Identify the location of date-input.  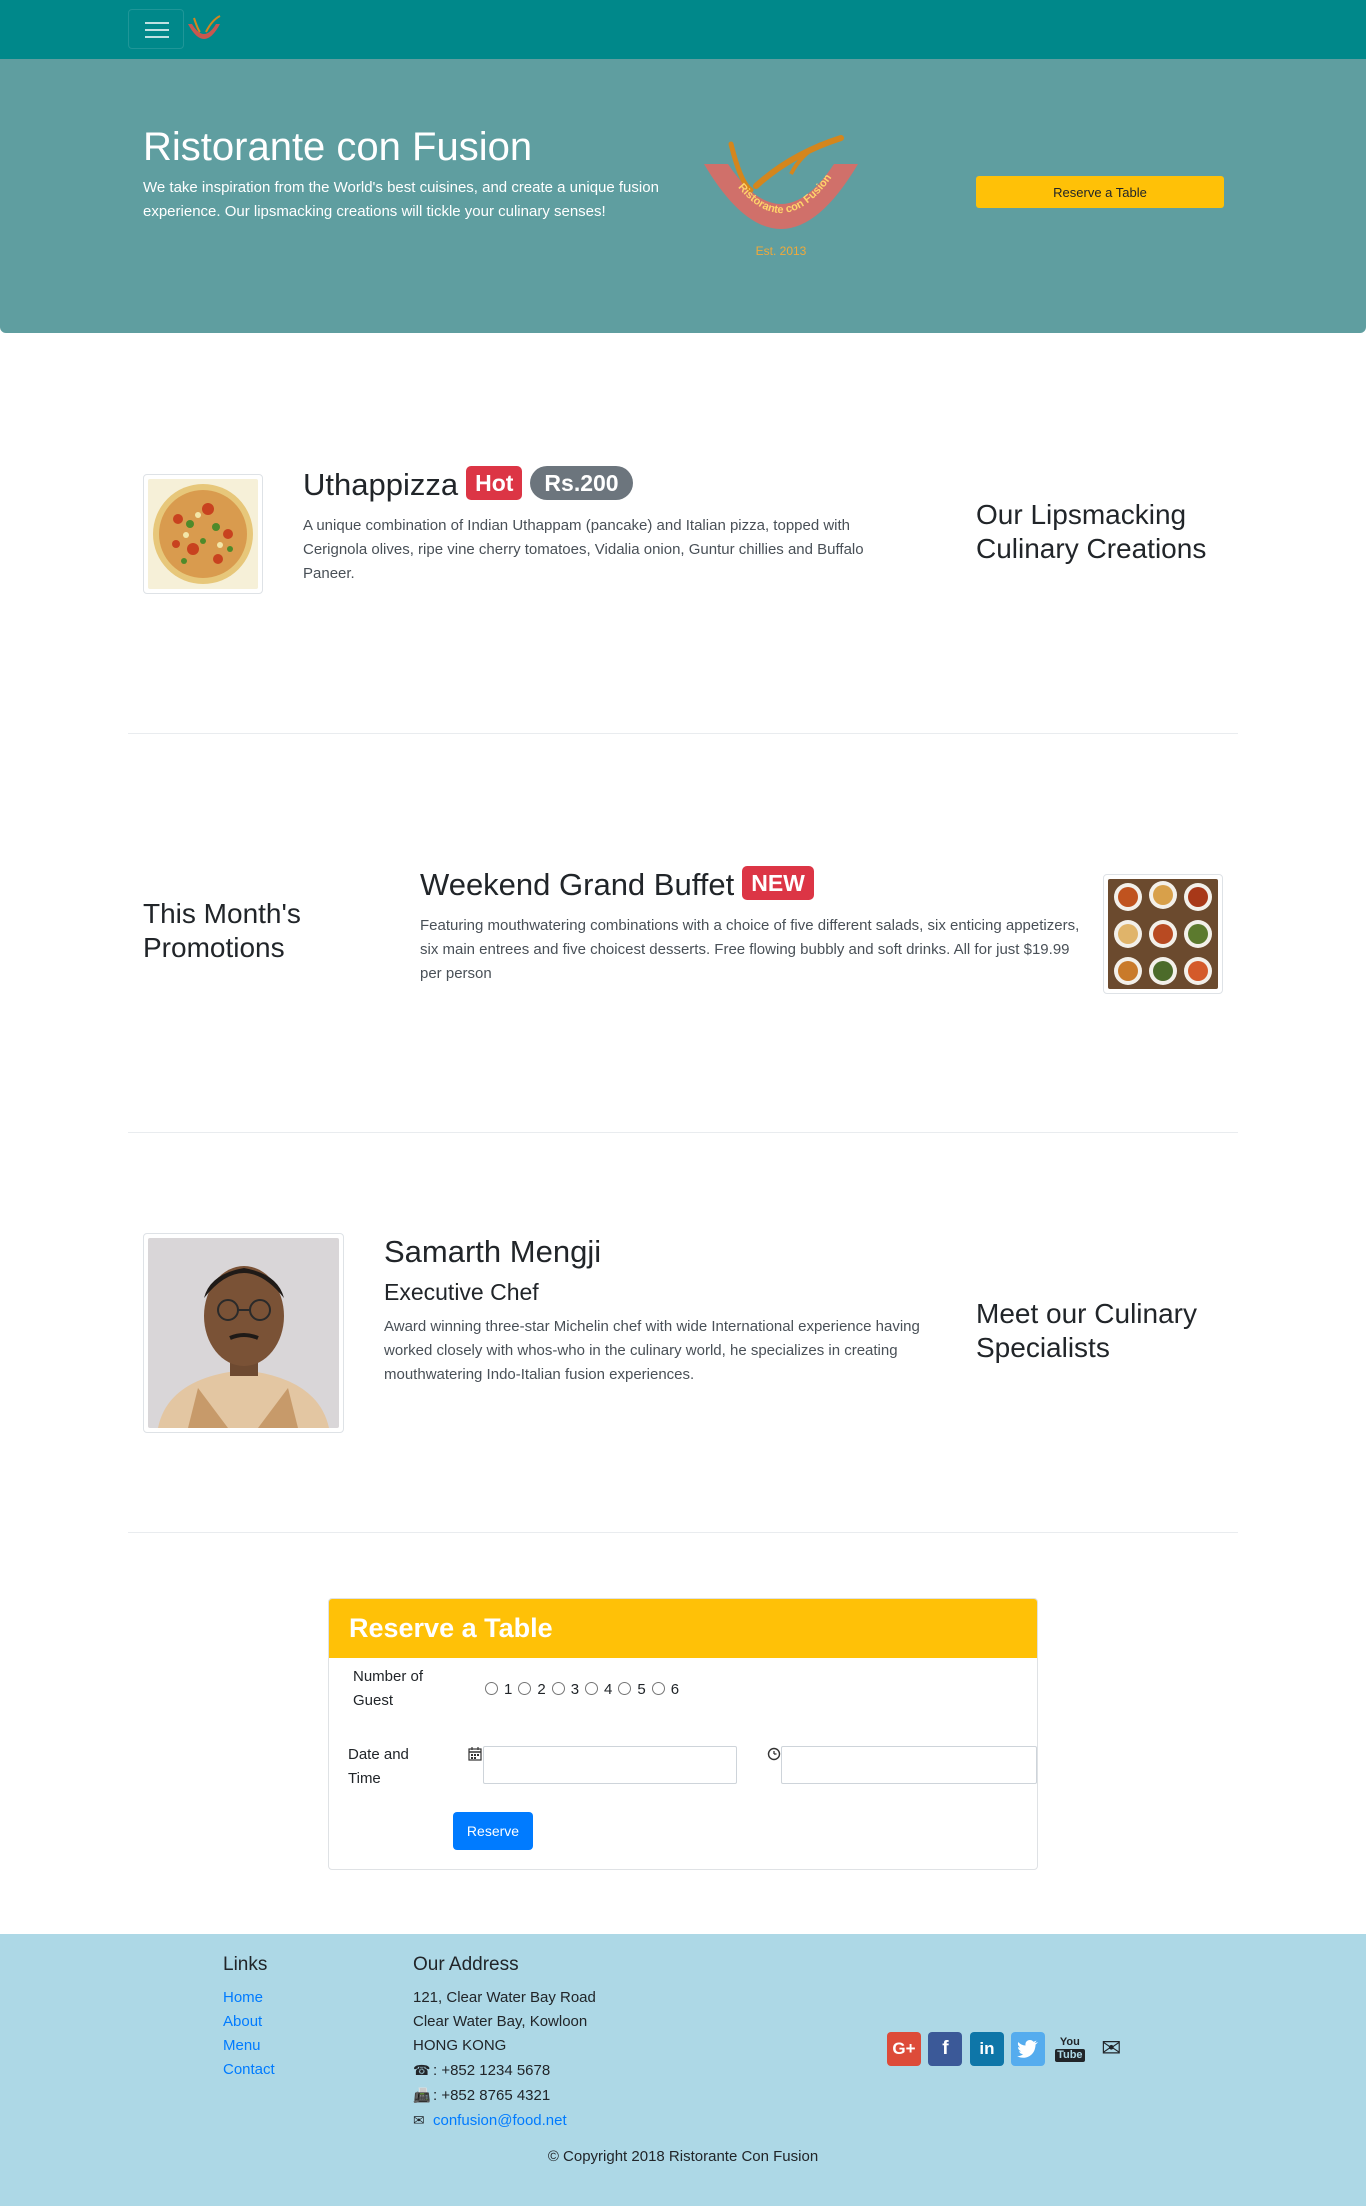
(610, 1765).